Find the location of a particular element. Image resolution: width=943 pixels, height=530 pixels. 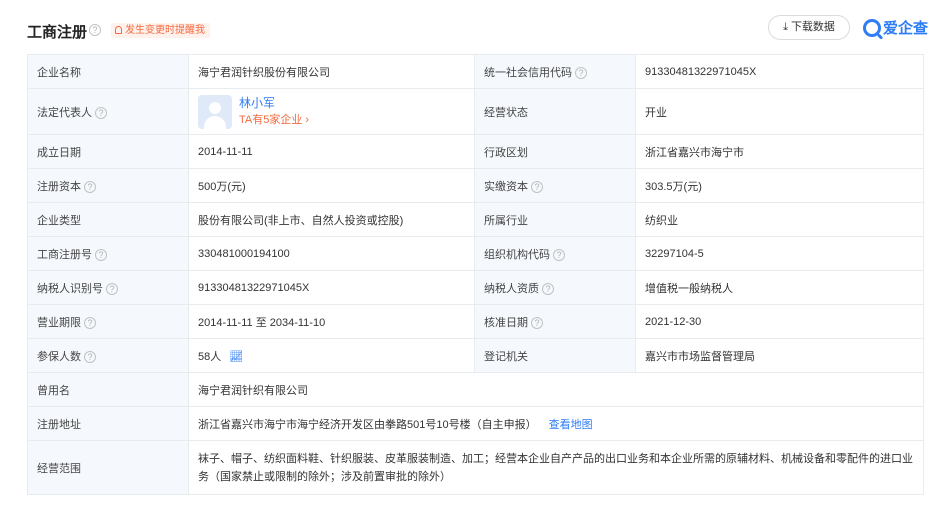

value-registered-capital: 500万(元) is located at coordinates (331, 185).